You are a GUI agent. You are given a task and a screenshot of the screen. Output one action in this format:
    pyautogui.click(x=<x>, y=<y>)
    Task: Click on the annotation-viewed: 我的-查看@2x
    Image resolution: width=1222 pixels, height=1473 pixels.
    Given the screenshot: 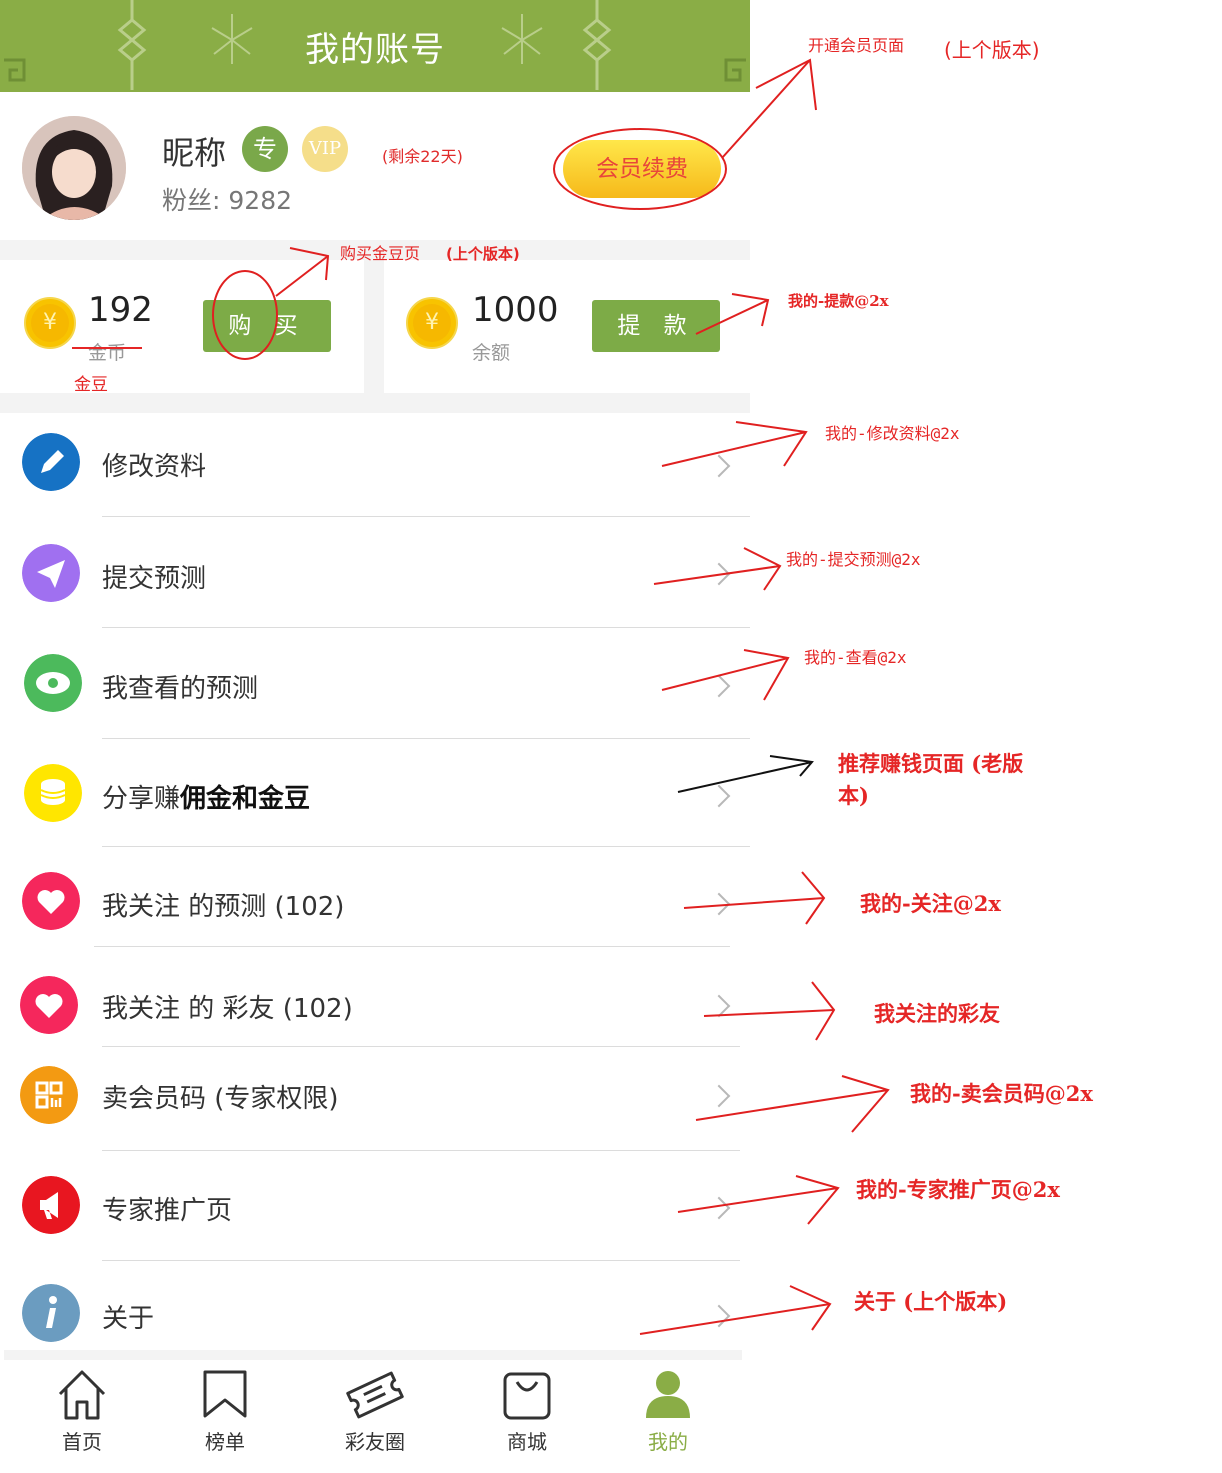 What is the action you would take?
    pyautogui.click(x=855, y=657)
    